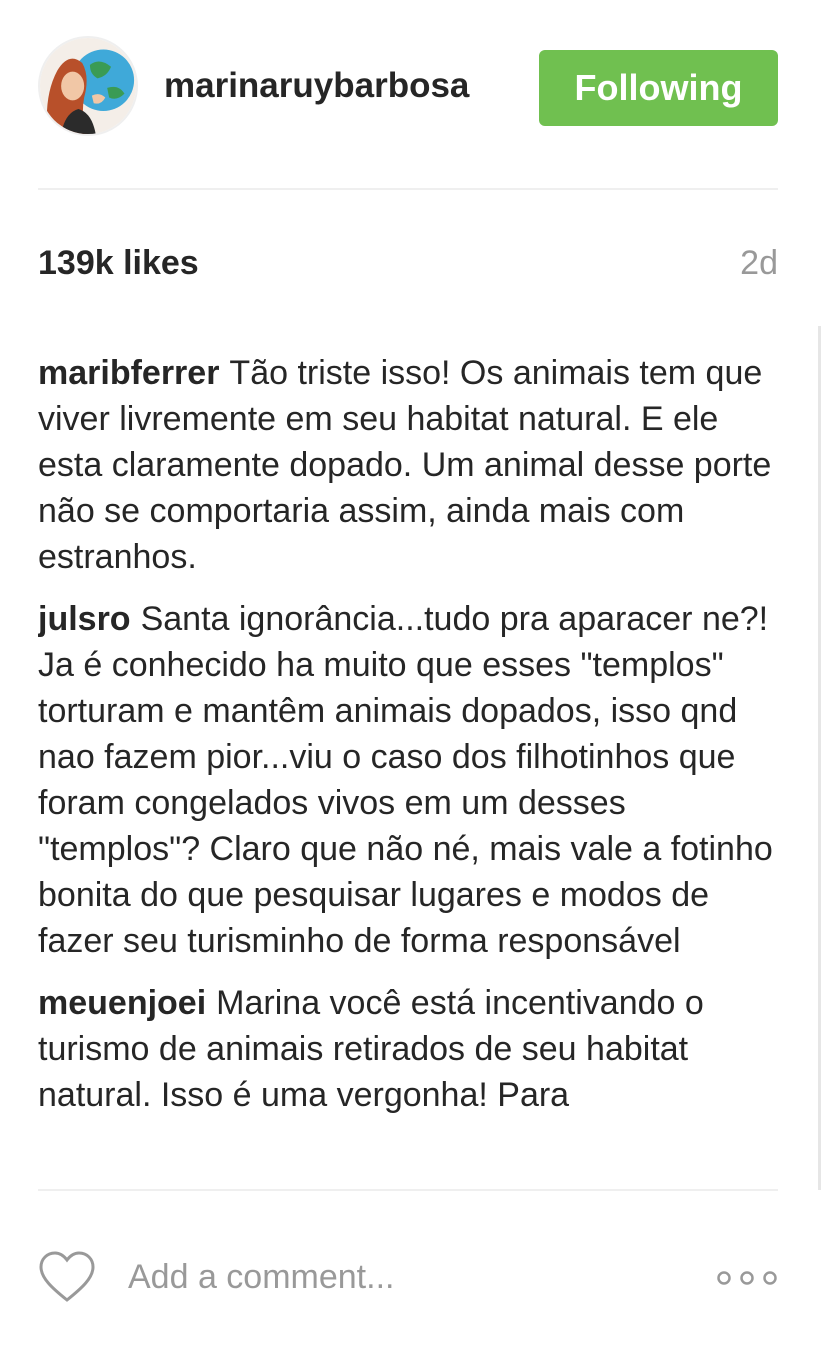 Image resolution: width=822 pixels, height=1348 pixels. What do you see at coordinates (747, 1278) in the screenshot?
I see `more-options-icon` at bounding box center [747, 1278].